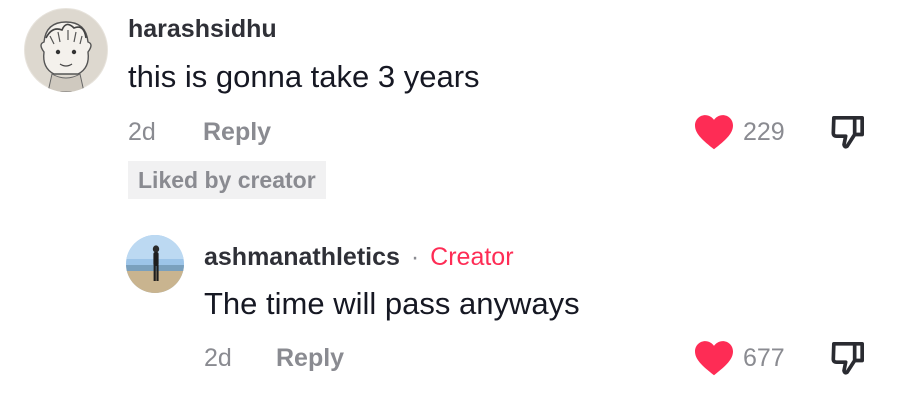 This screenshot has height=402, width=904. Describe the element at coordinates (302, 257) in the screenshot. I see `reply-username-link: ashmanathletics` at that location.